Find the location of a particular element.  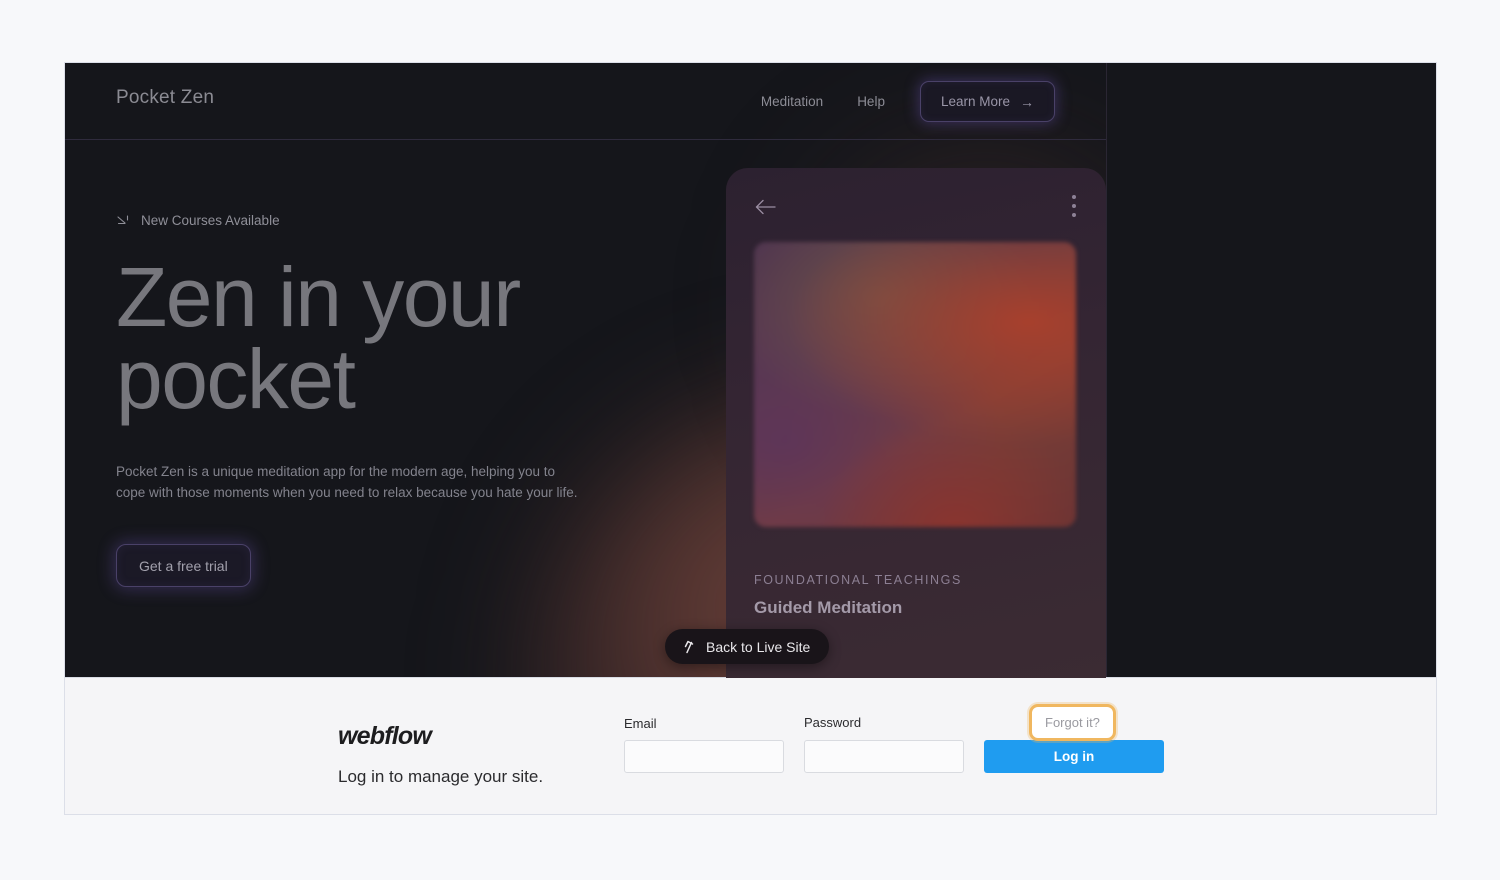

login-form: Email Password Forgot it? Log in is located at coordinates (894, 746).